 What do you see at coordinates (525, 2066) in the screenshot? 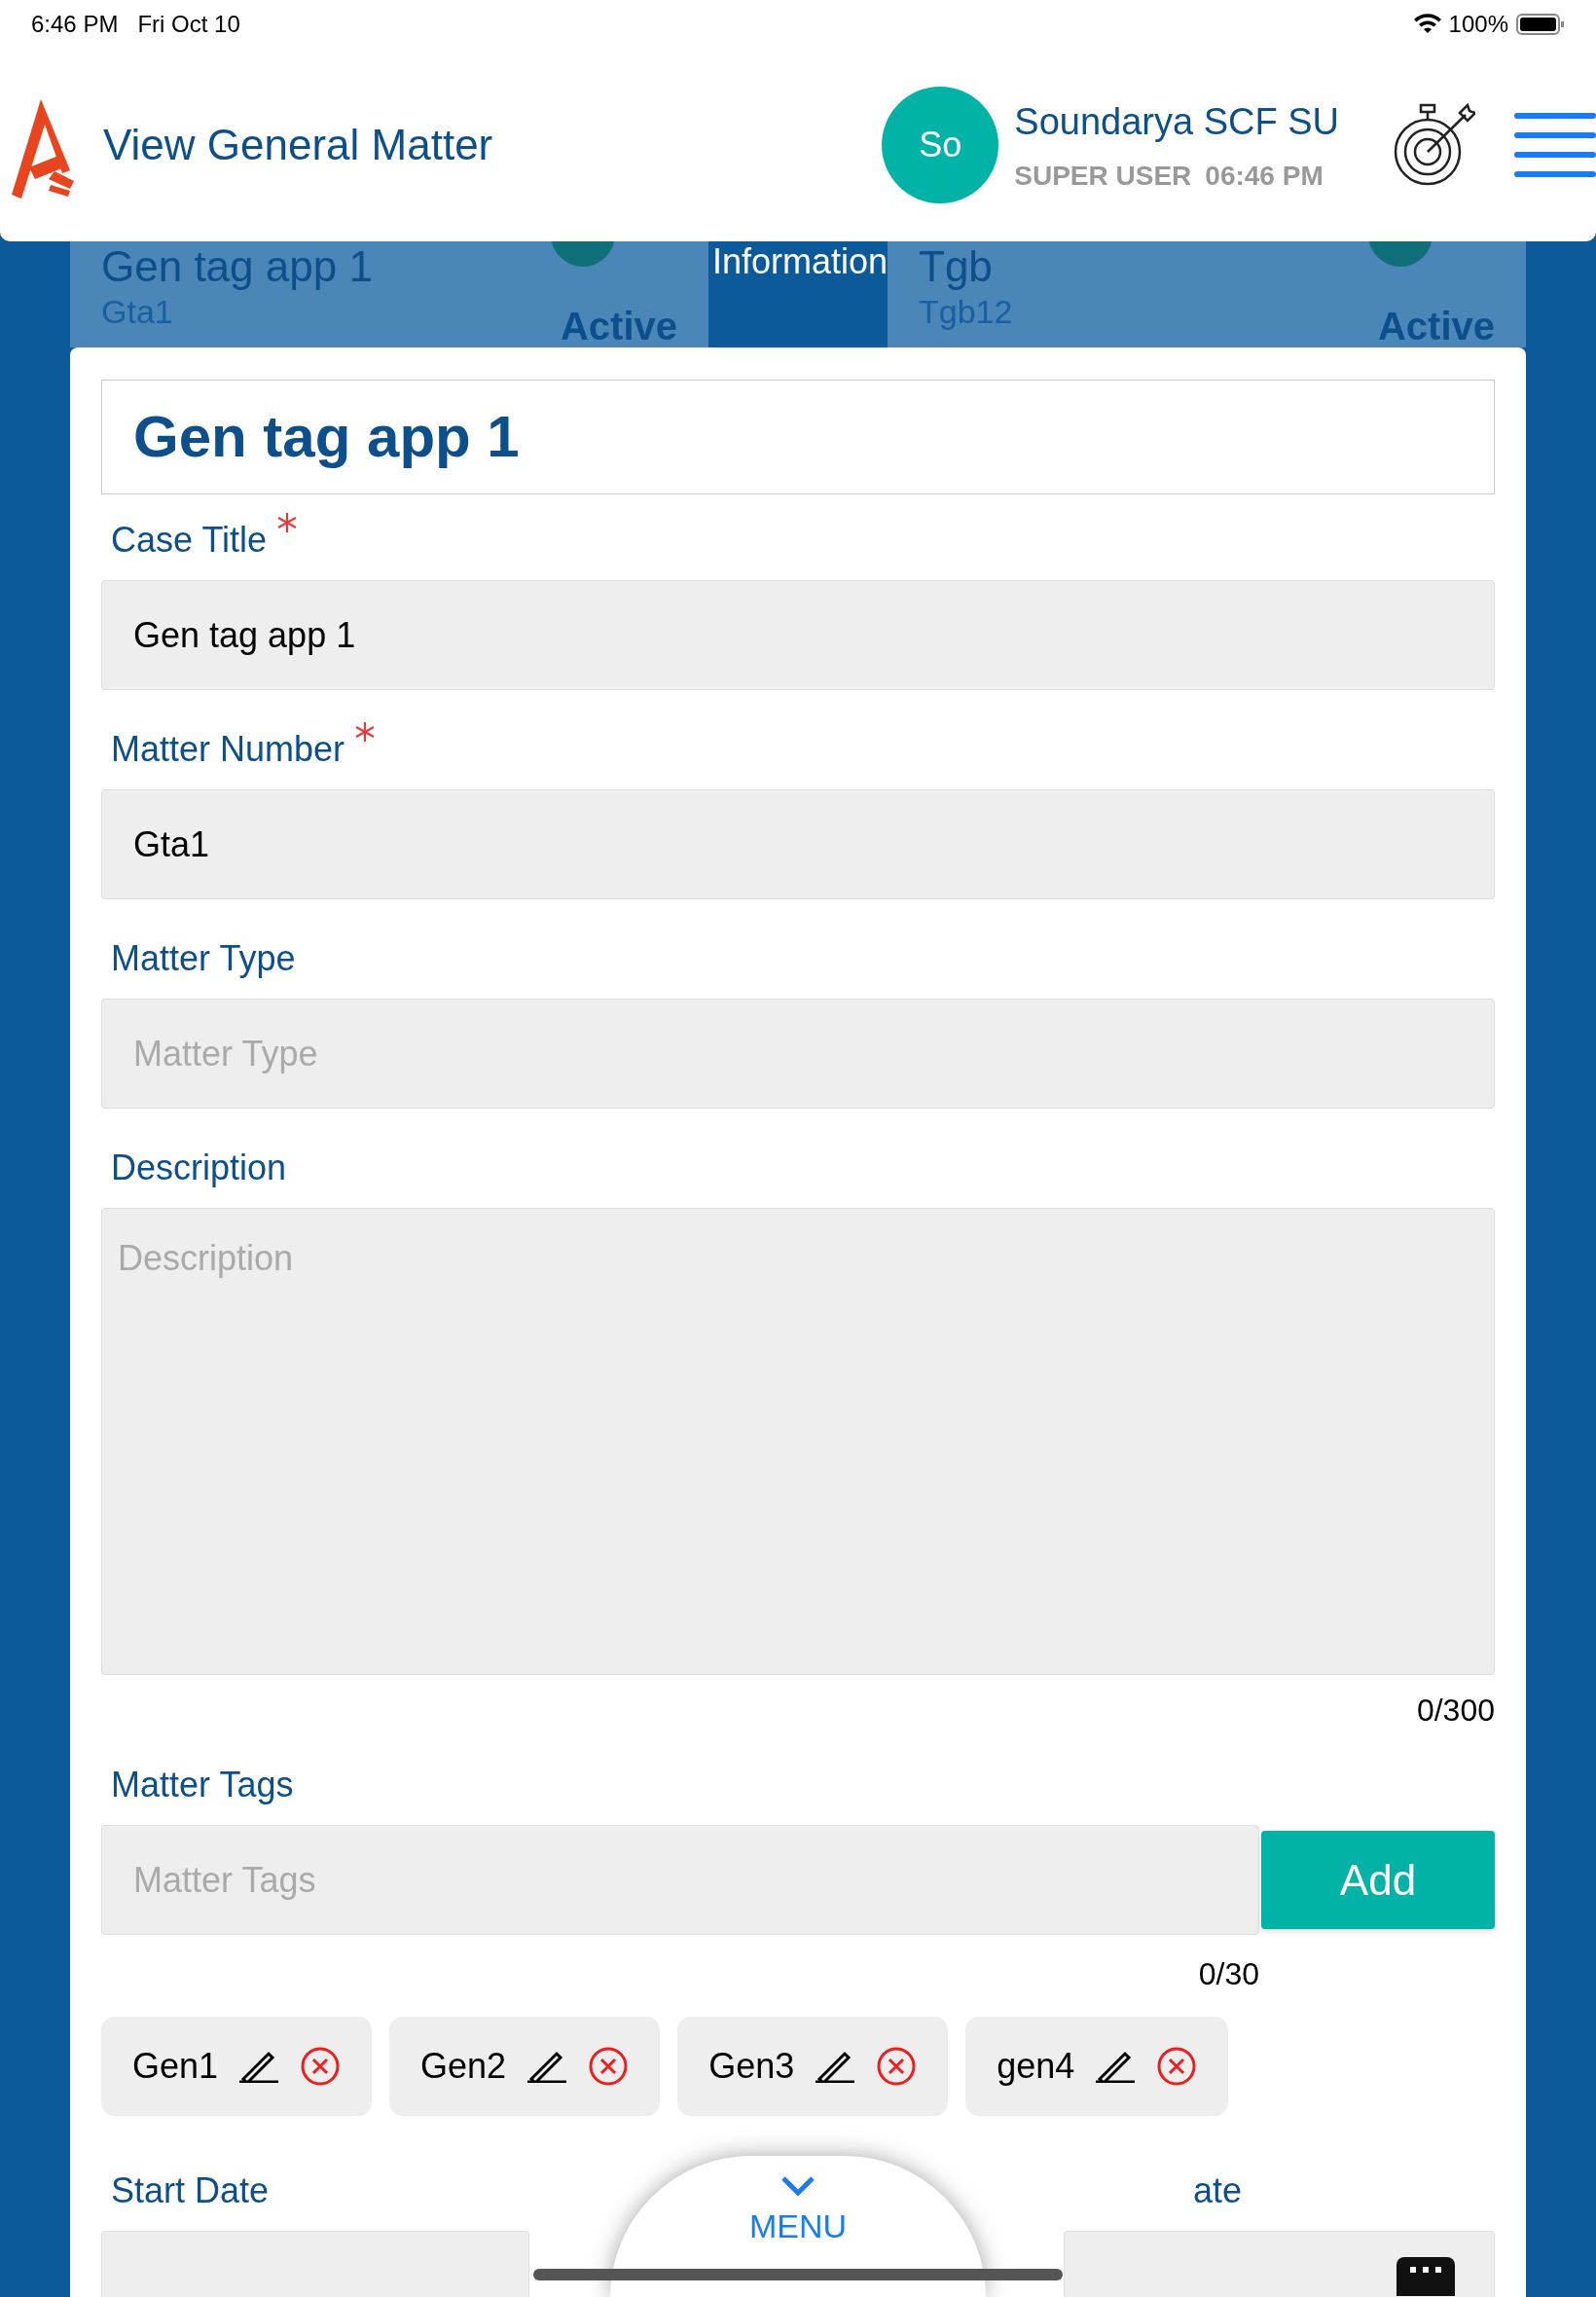
I see `tag-chip: Gen2` at bounding box center [525, 2066].